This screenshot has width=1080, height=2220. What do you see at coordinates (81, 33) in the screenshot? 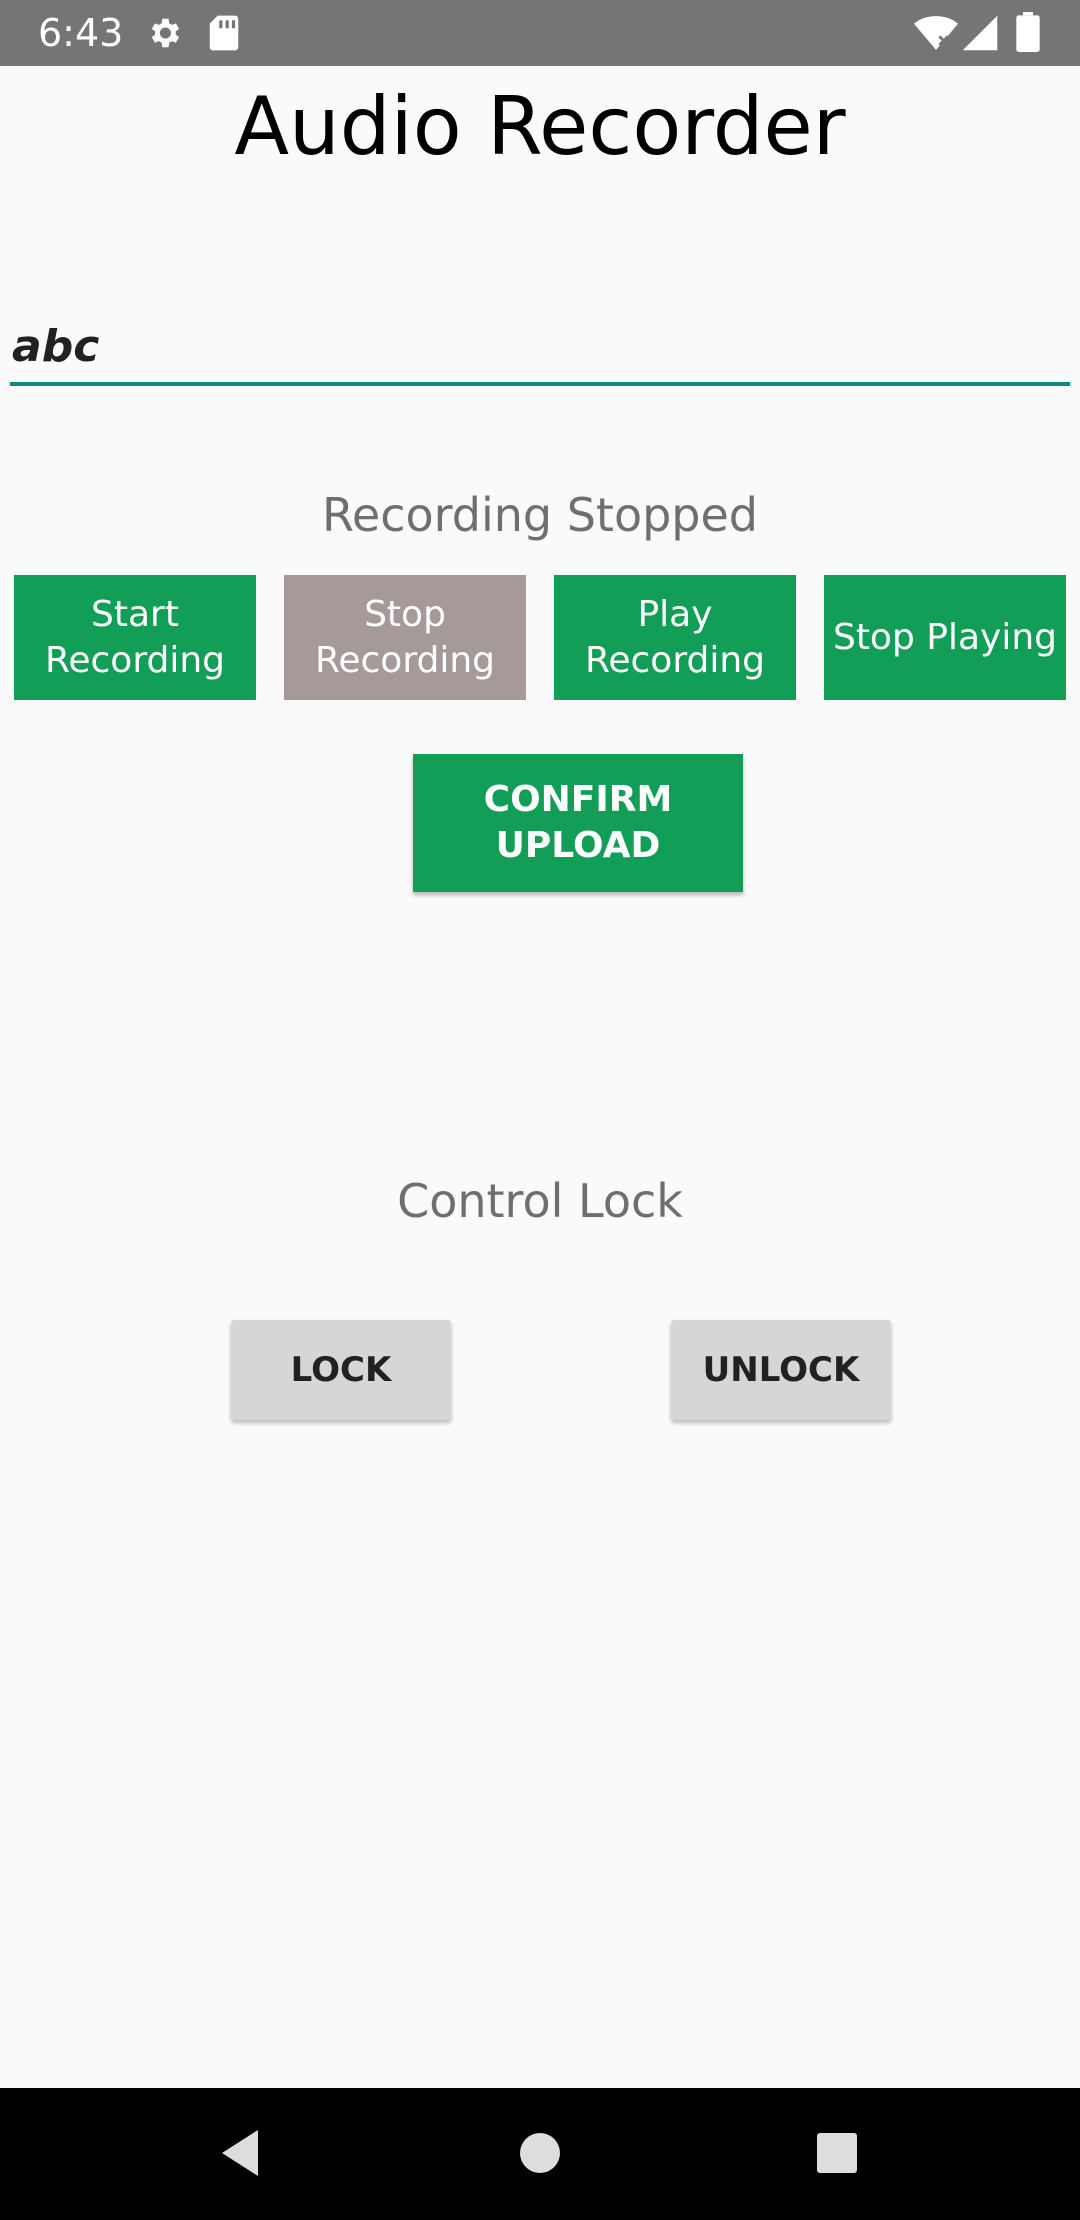
I see `status-time: 6:43` at bounding box center [81, 33].